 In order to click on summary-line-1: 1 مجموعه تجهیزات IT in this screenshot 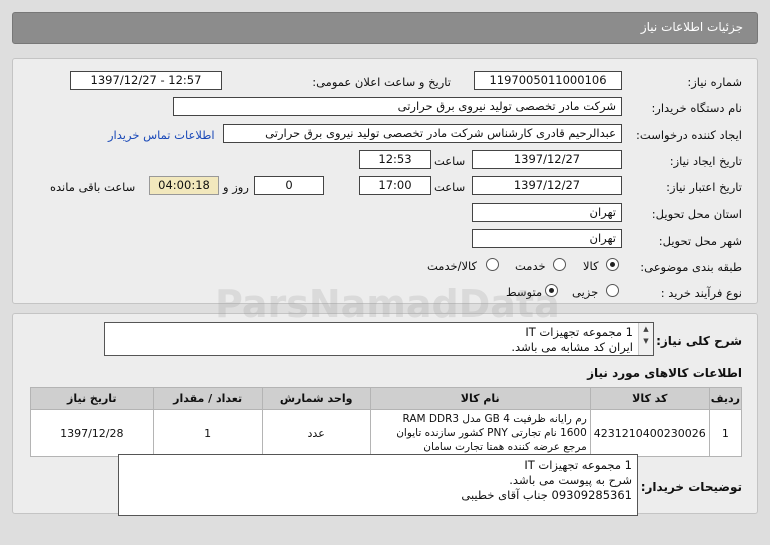, I will do `click(579, 332)`.